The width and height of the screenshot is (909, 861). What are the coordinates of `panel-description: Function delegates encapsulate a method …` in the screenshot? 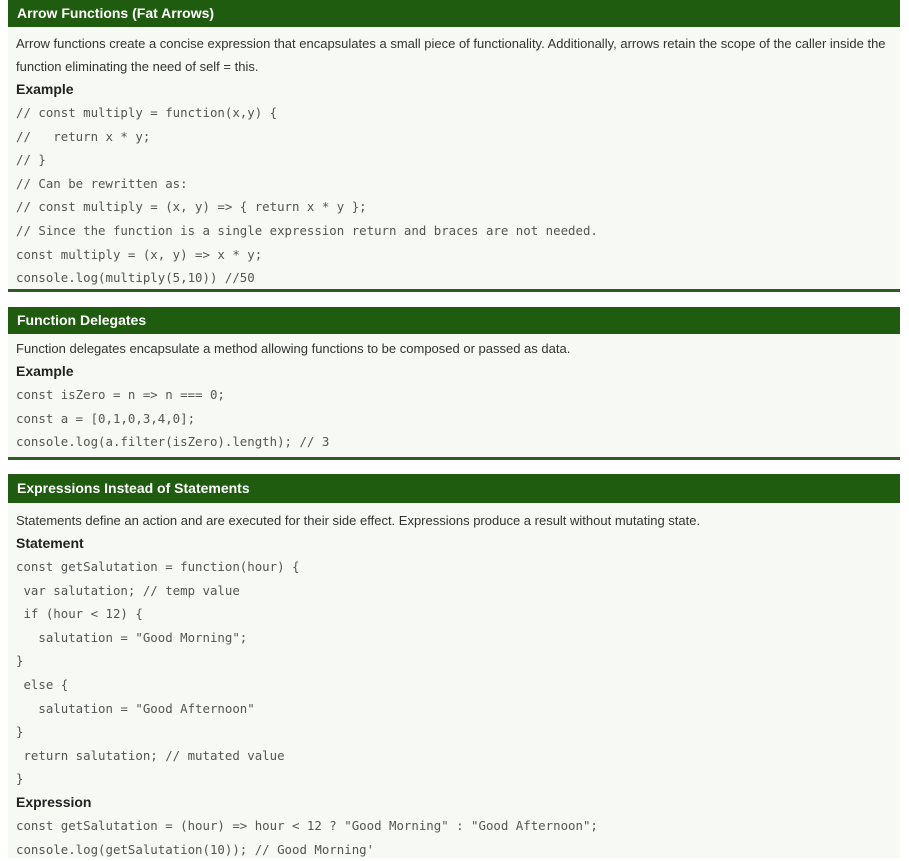 It's located at (293, 348).